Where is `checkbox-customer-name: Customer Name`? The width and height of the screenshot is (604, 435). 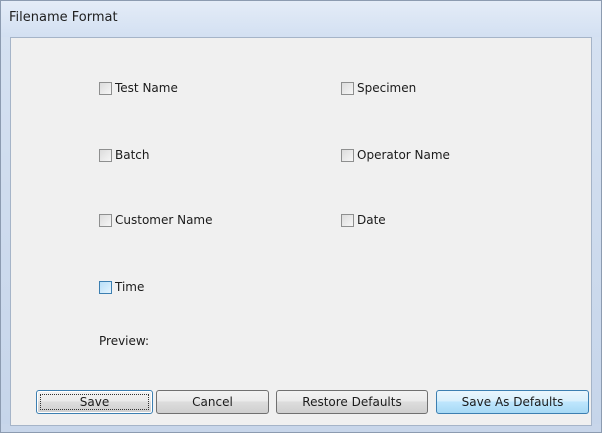 checkbox-customer-name: Customer Name is located at coordinates (156, 220).